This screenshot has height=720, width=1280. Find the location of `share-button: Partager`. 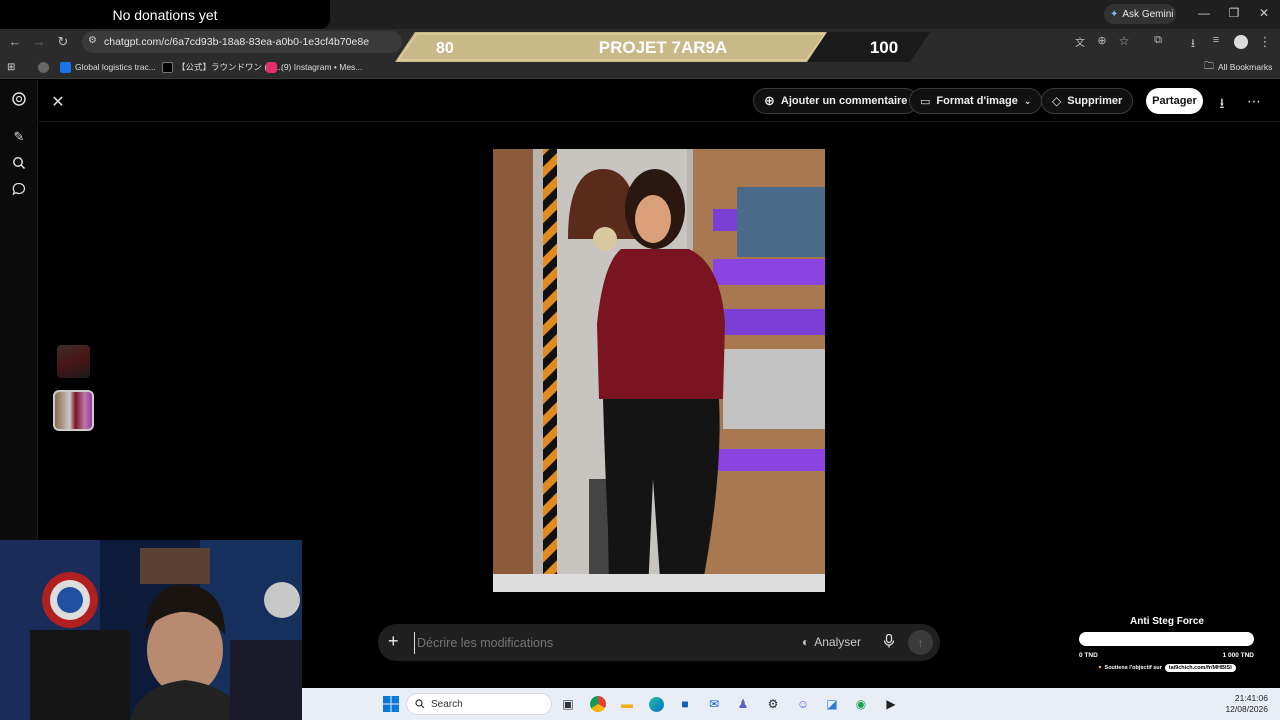

share-button: Partager is located at coordinates (1174, 101).